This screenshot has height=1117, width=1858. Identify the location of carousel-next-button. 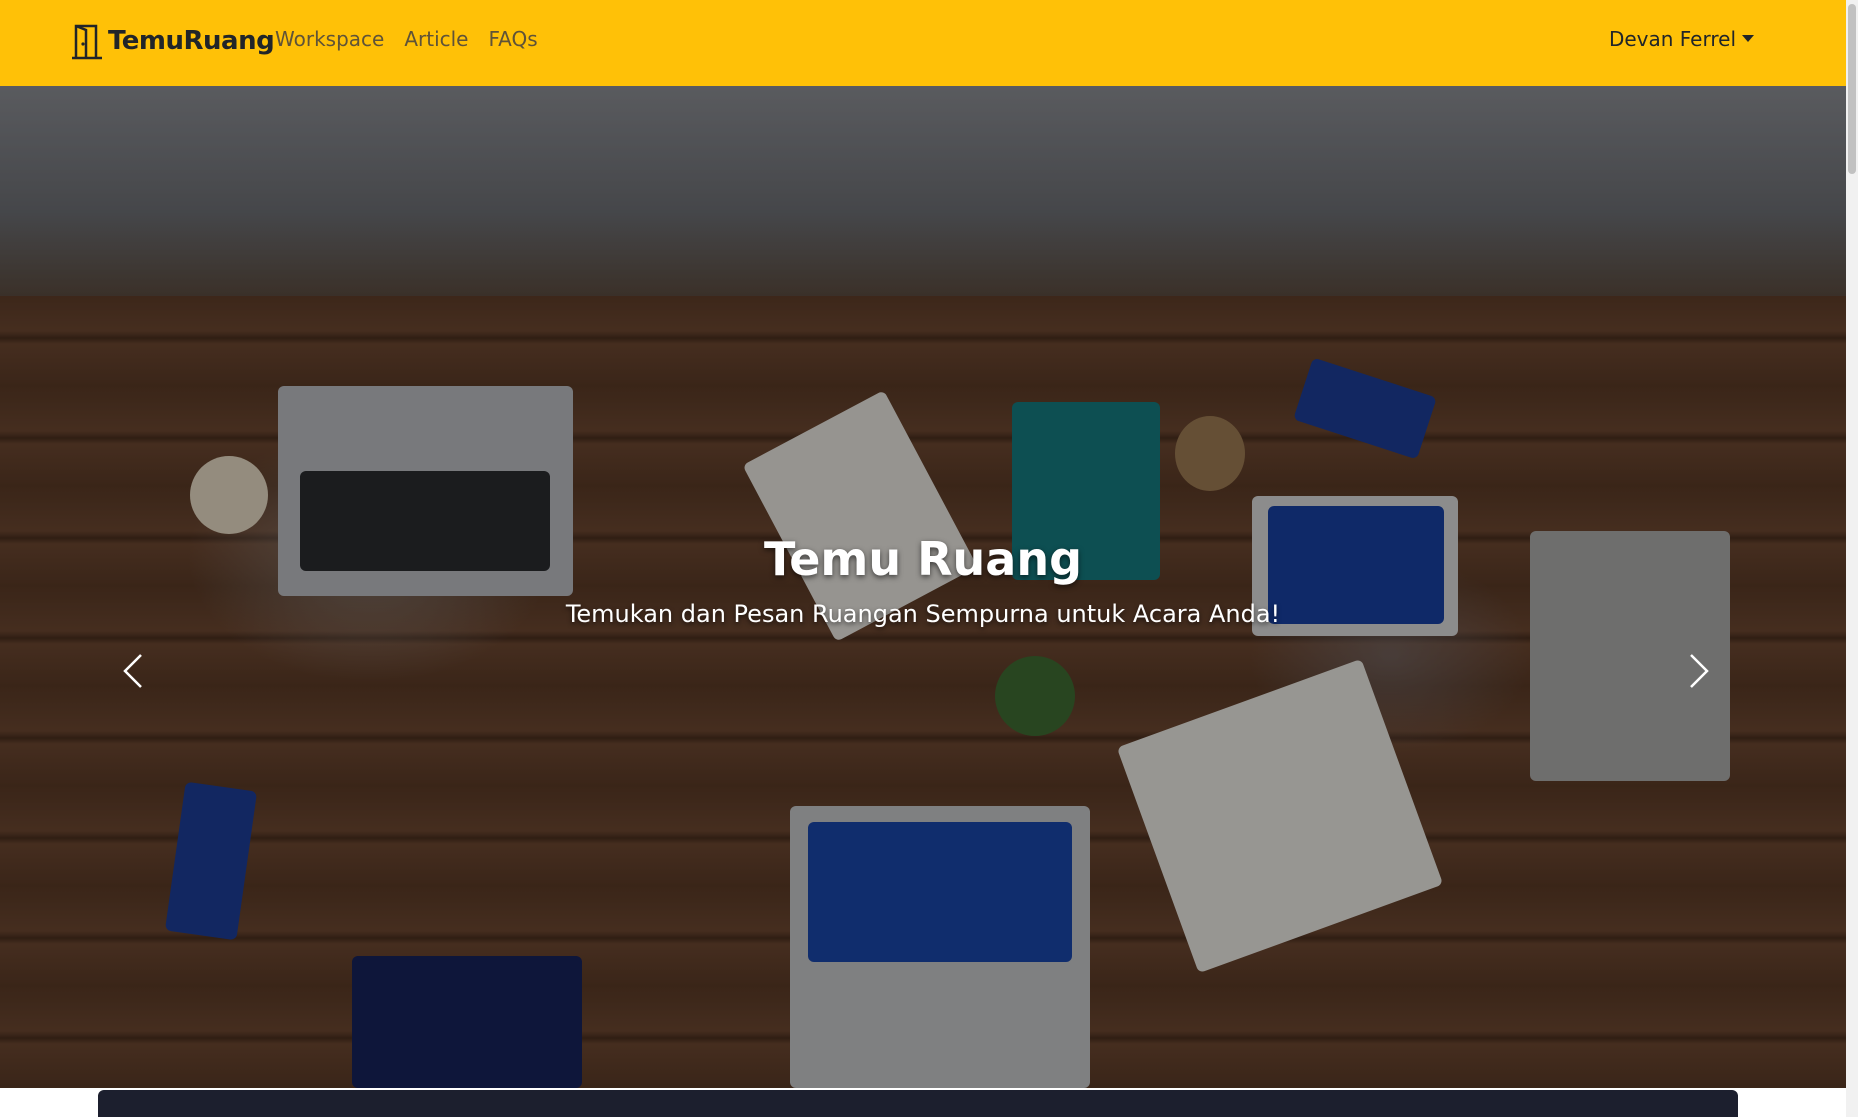
(1700, 671).